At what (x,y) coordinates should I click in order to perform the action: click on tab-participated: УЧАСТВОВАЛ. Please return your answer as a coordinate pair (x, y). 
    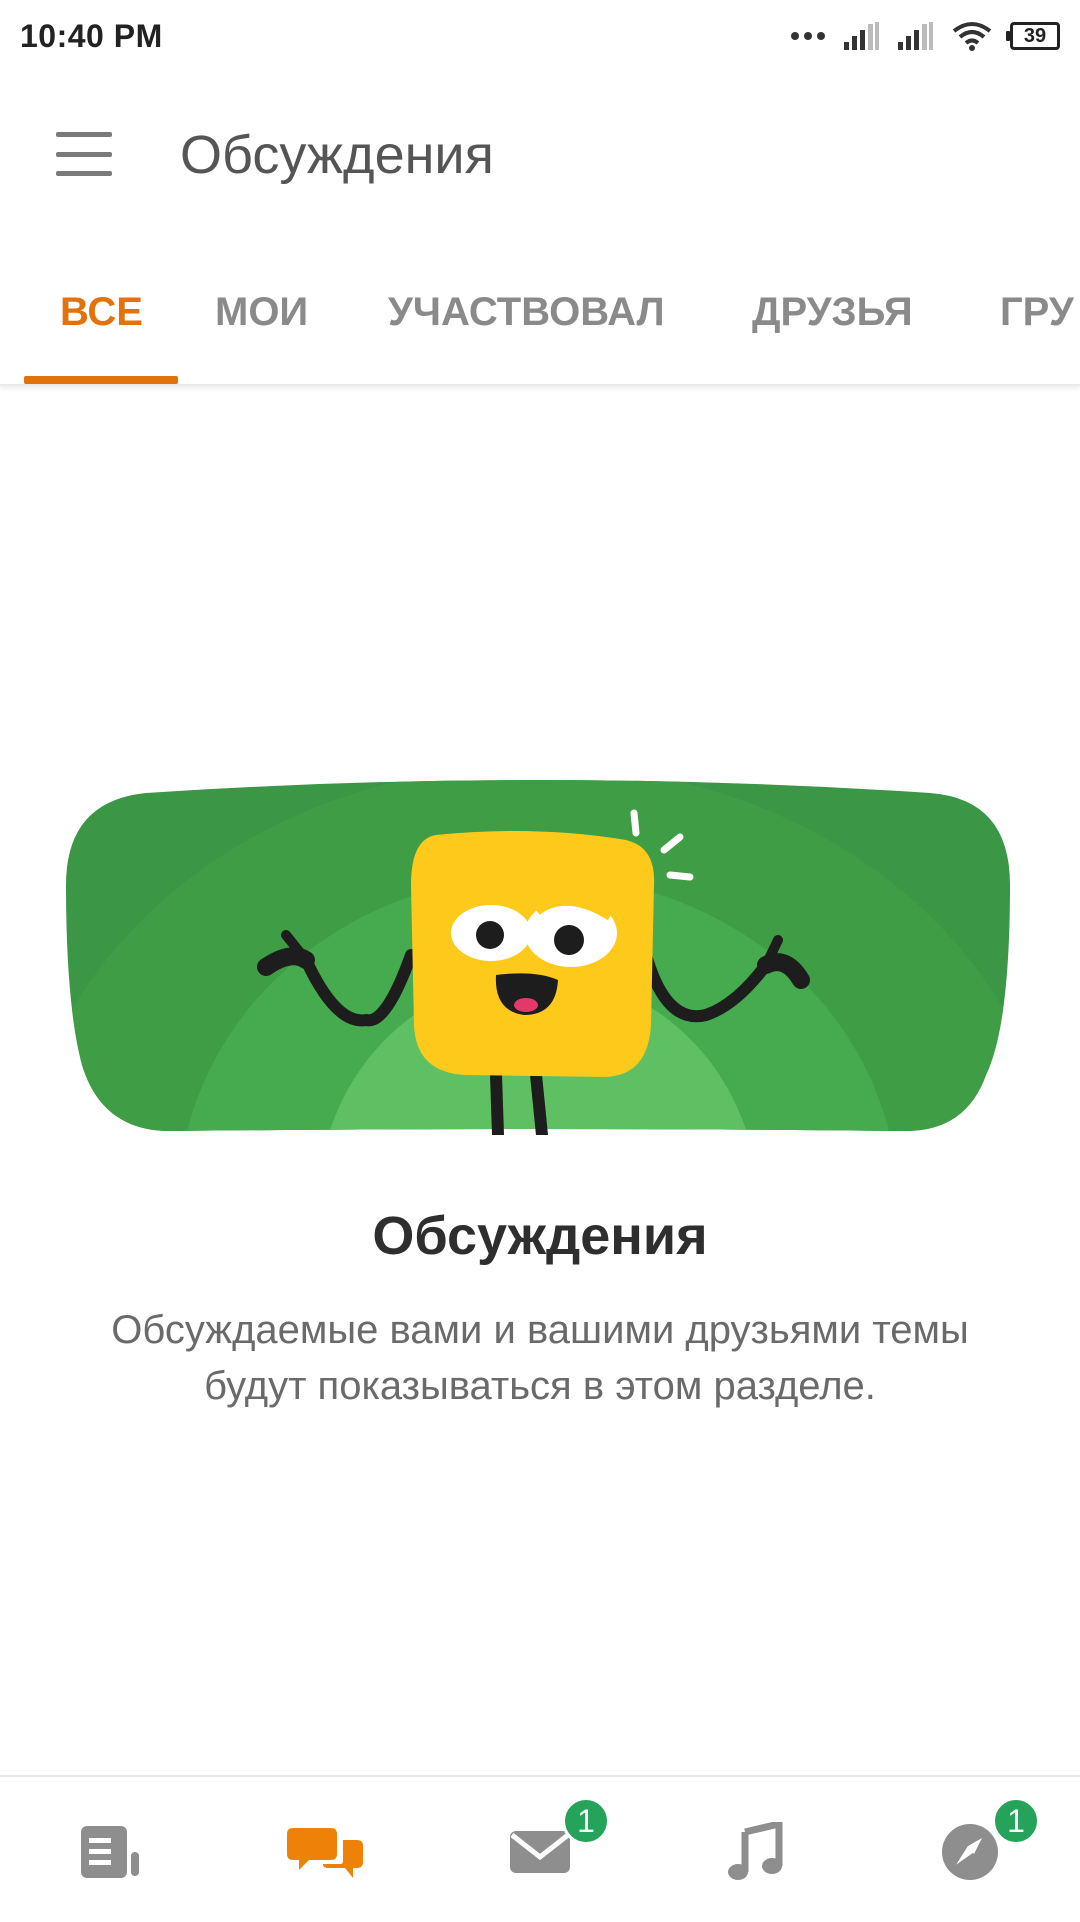
    Looking at the image, I should click on (526, 312).